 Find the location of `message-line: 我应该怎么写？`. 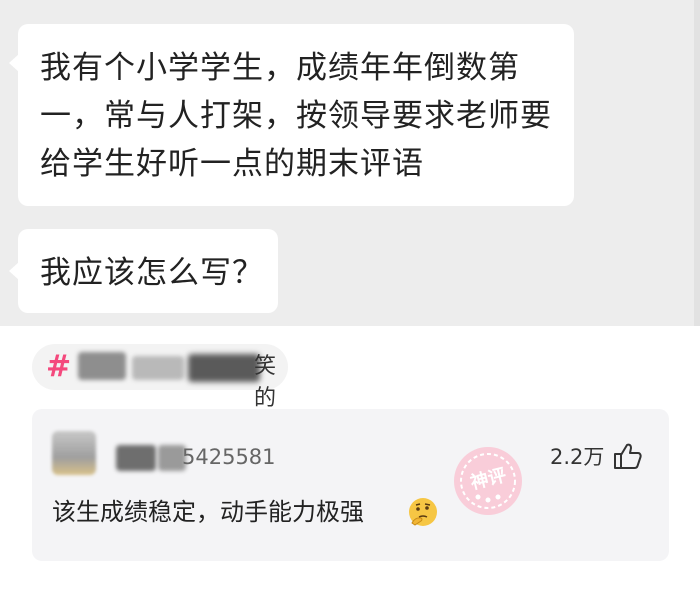

message-line: 我应该怎么写？ is located at coordinates (152, 273).